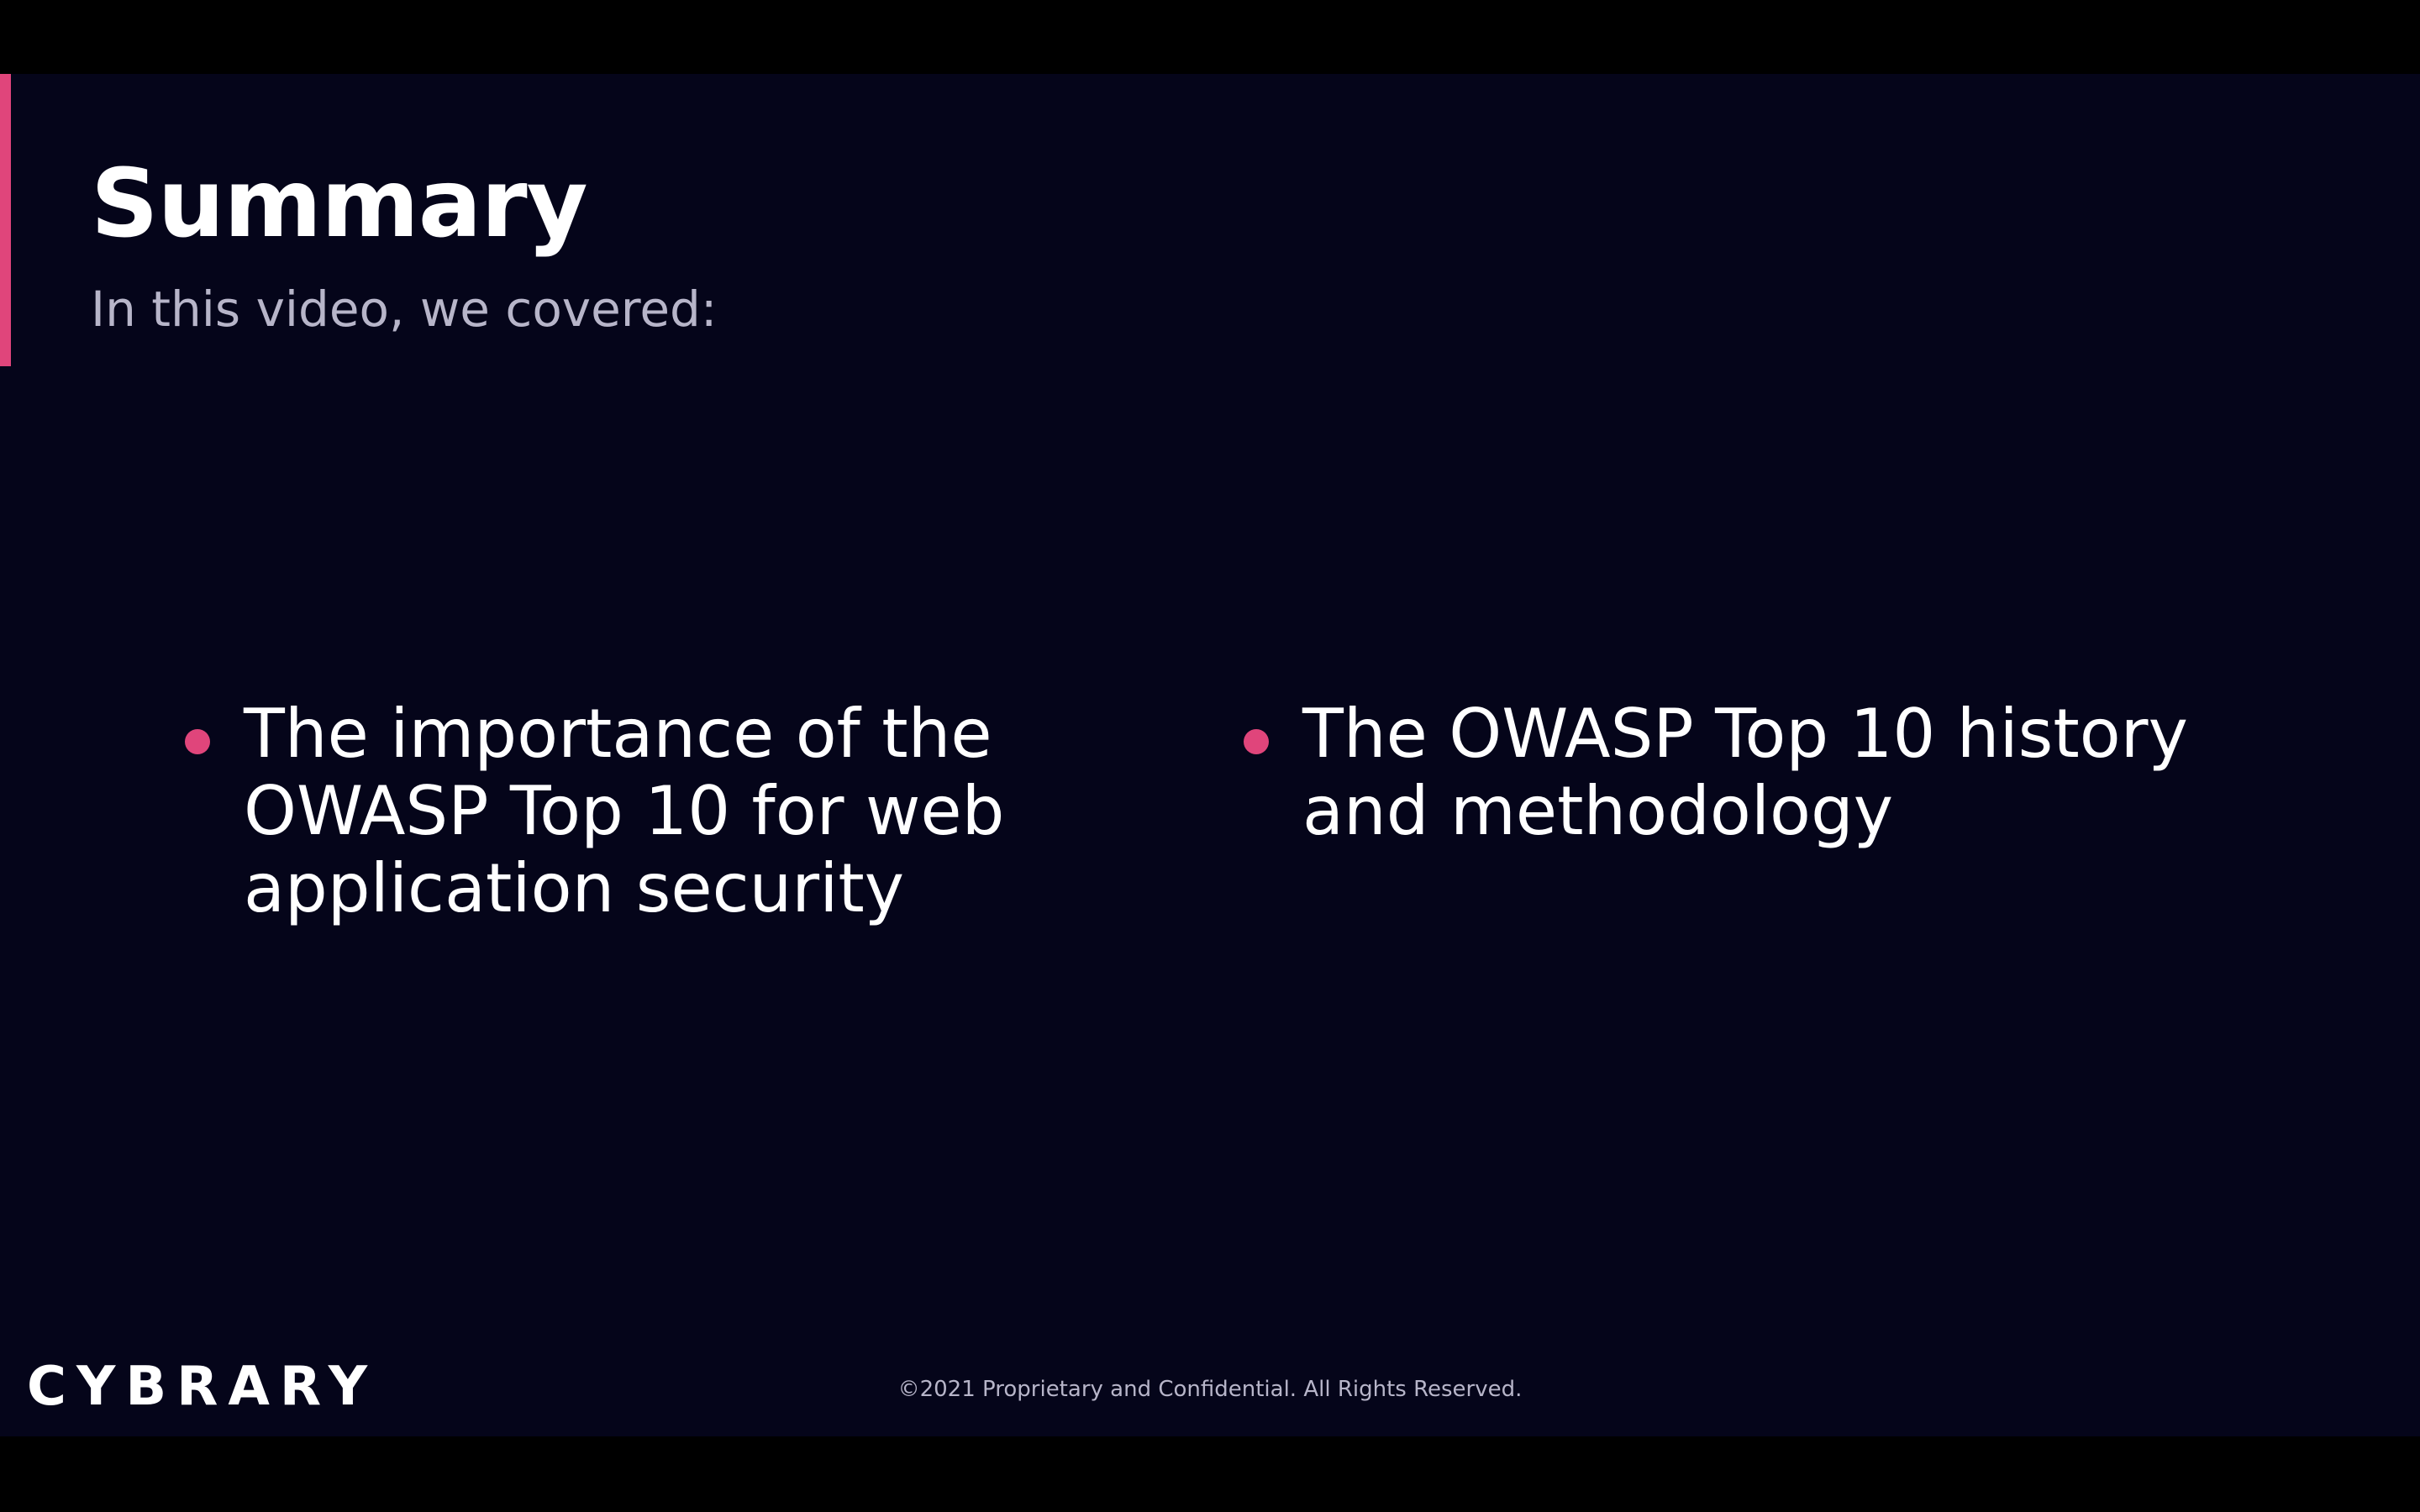 The height and width of the screenshot is (1512, 2420). Describe the element at coordinates (5, 220) in the screenshot. I see `accent-bar` at that location.